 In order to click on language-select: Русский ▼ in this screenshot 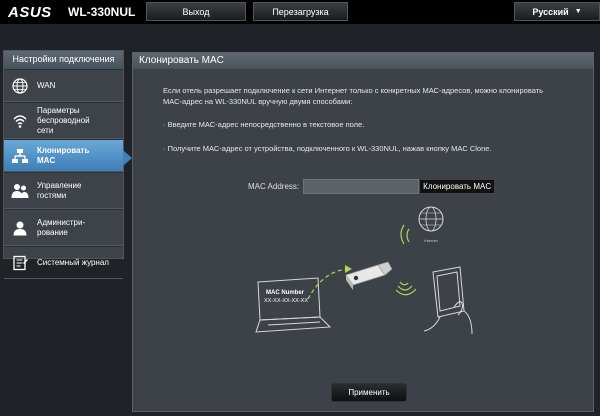, I will do `click(557, 11)`.